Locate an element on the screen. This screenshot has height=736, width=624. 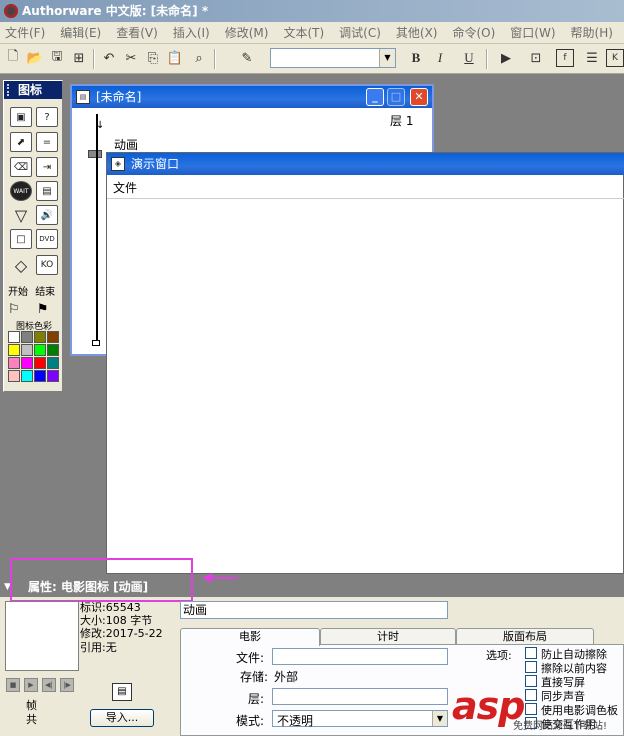
text-style-icon: ✎ is located at coordinates (247, 58).